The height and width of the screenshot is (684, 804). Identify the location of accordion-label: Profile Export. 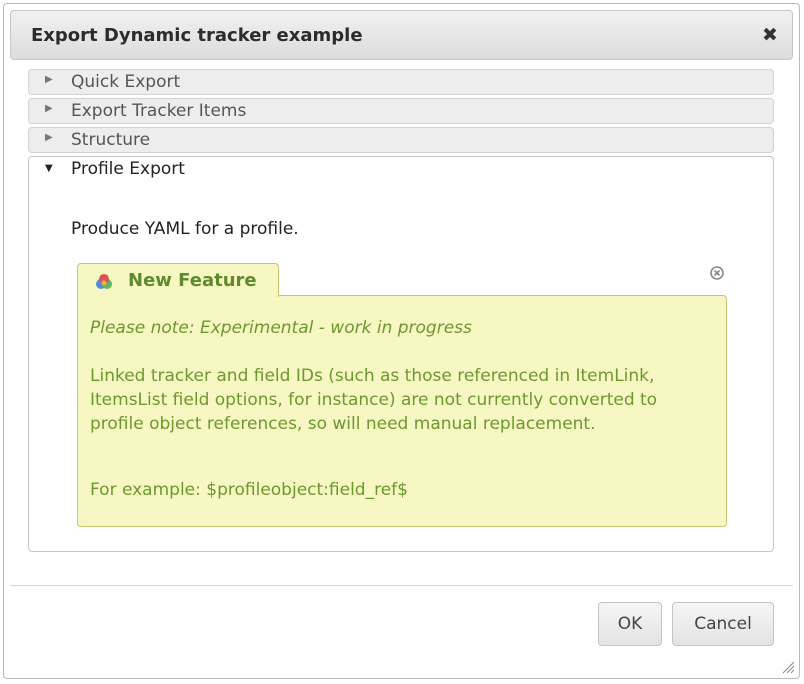
(128, 169).